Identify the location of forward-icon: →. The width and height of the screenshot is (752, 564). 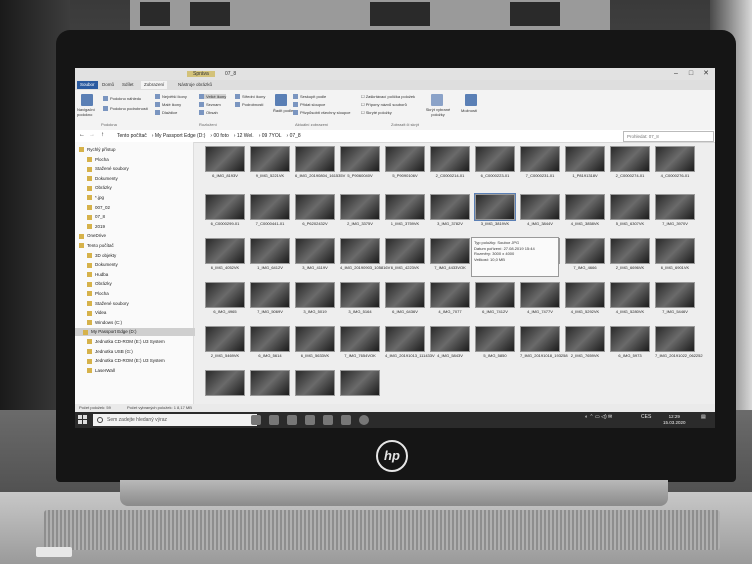
(92, 135).